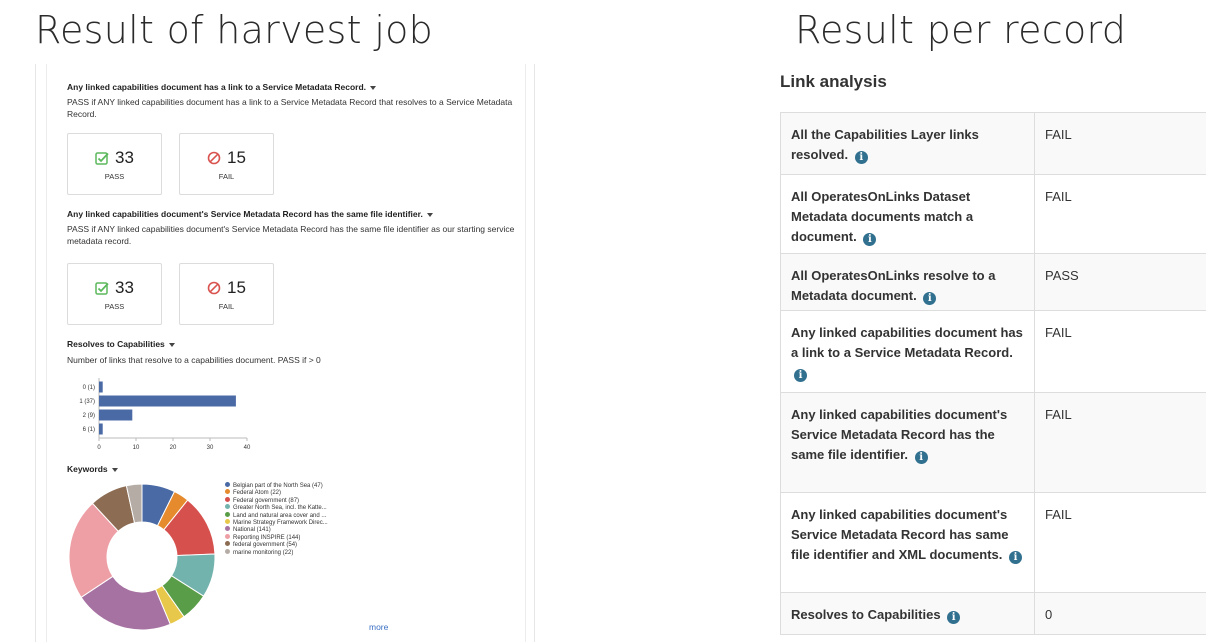 The height and width of the screenshot is (642, 1206). I want to click on legend-label: Federal Atom (22), so click(257, 493).